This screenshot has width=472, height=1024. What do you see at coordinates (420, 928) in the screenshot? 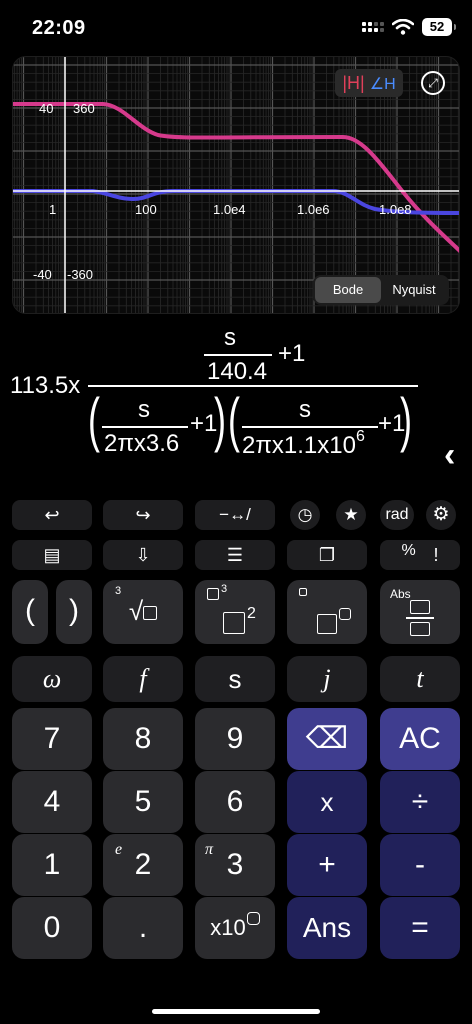
I see `equals-key: =` at bounding box center [420, 928].